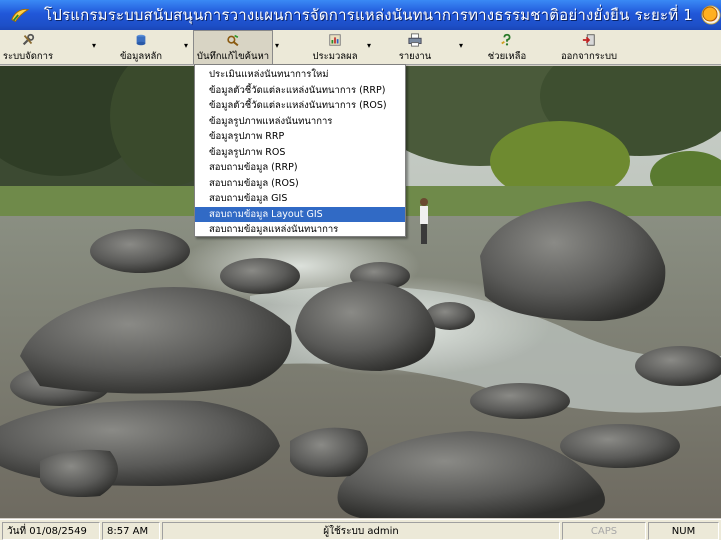 The image size is (721, 540). What do you see at coordinates (589, 56) in the screenshot?
I see `toolbar-label: ออกจากระบบ` at bounding box center [589, 56].